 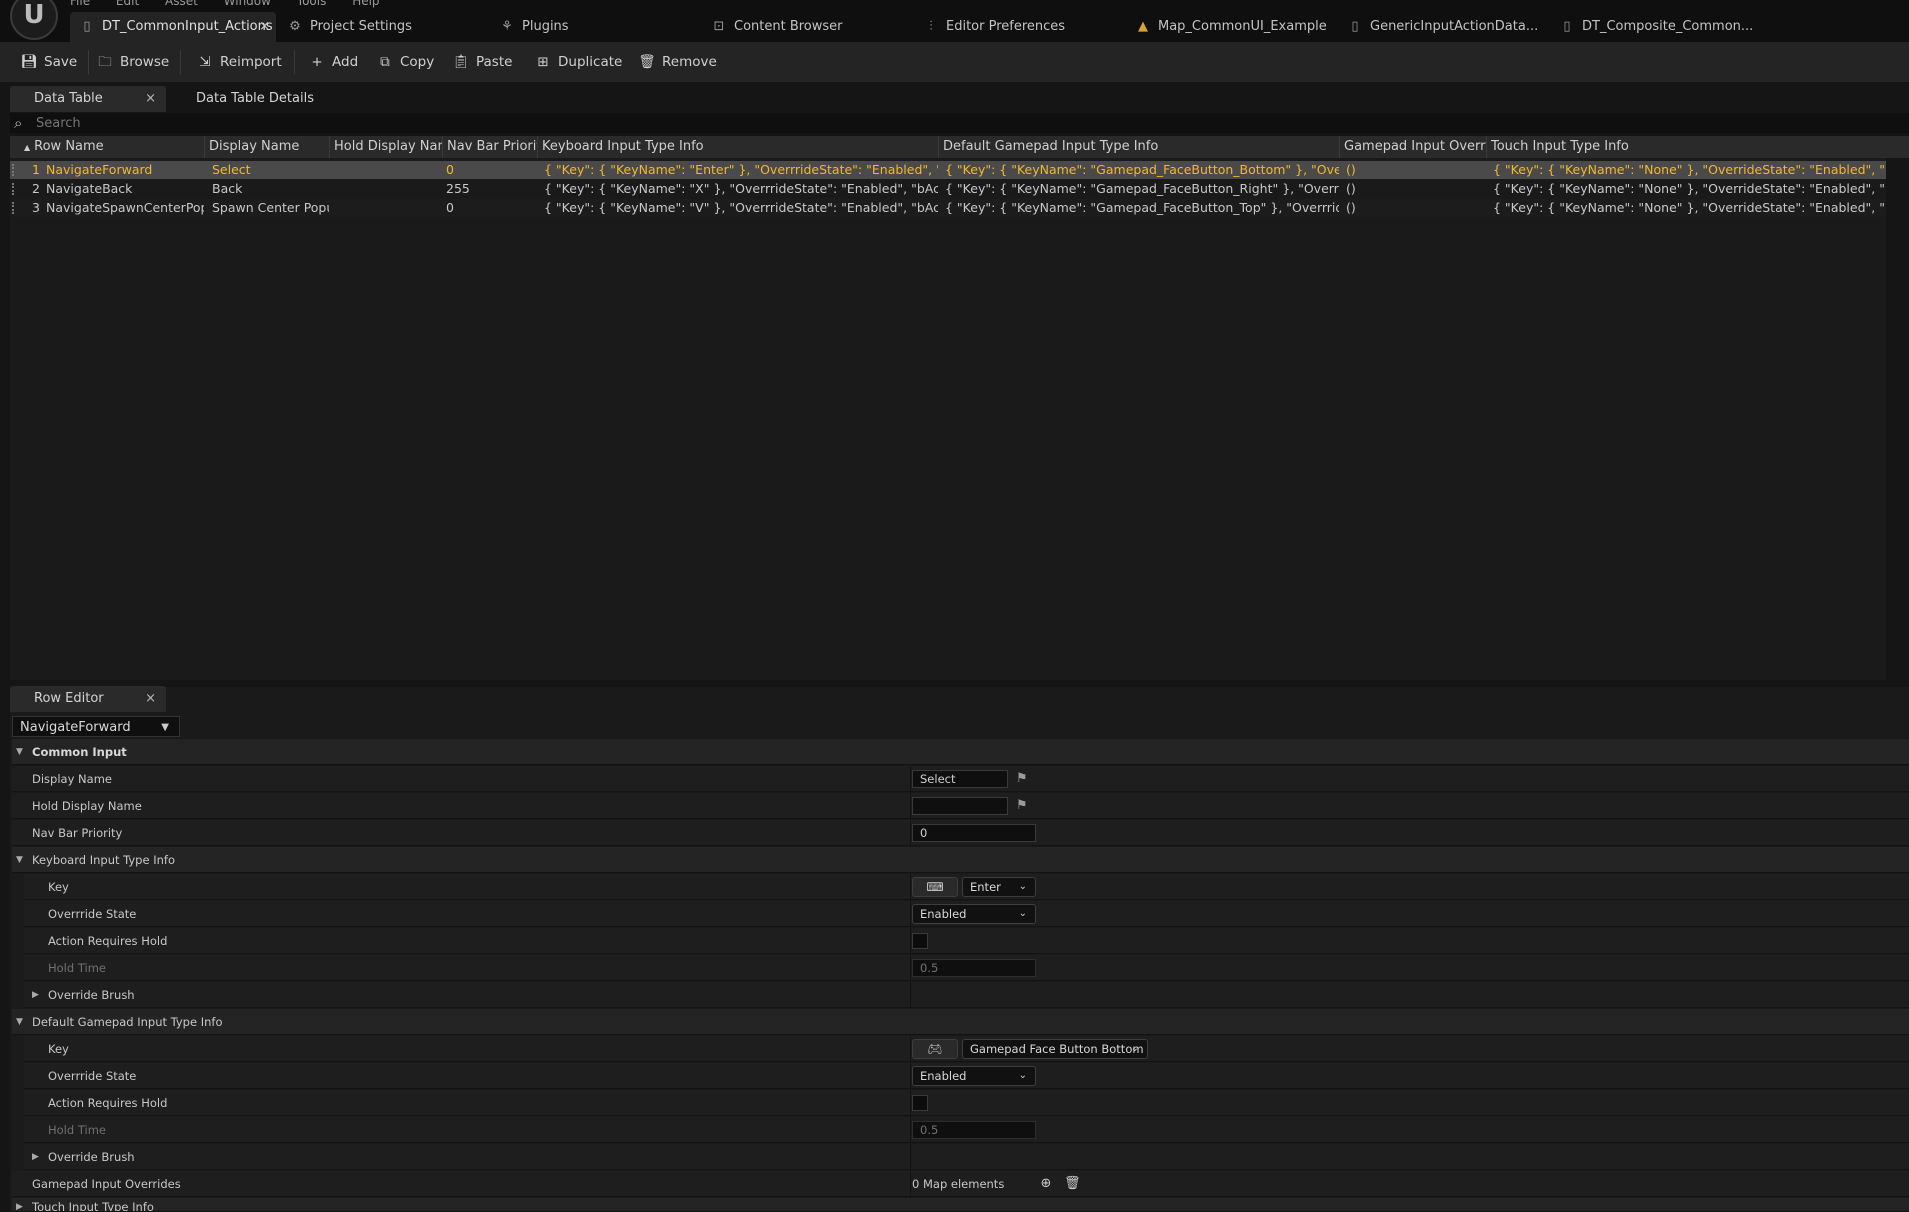 I want to click on tab-project-settings: ⚙ Project Settings, so click(x=350, y=27).